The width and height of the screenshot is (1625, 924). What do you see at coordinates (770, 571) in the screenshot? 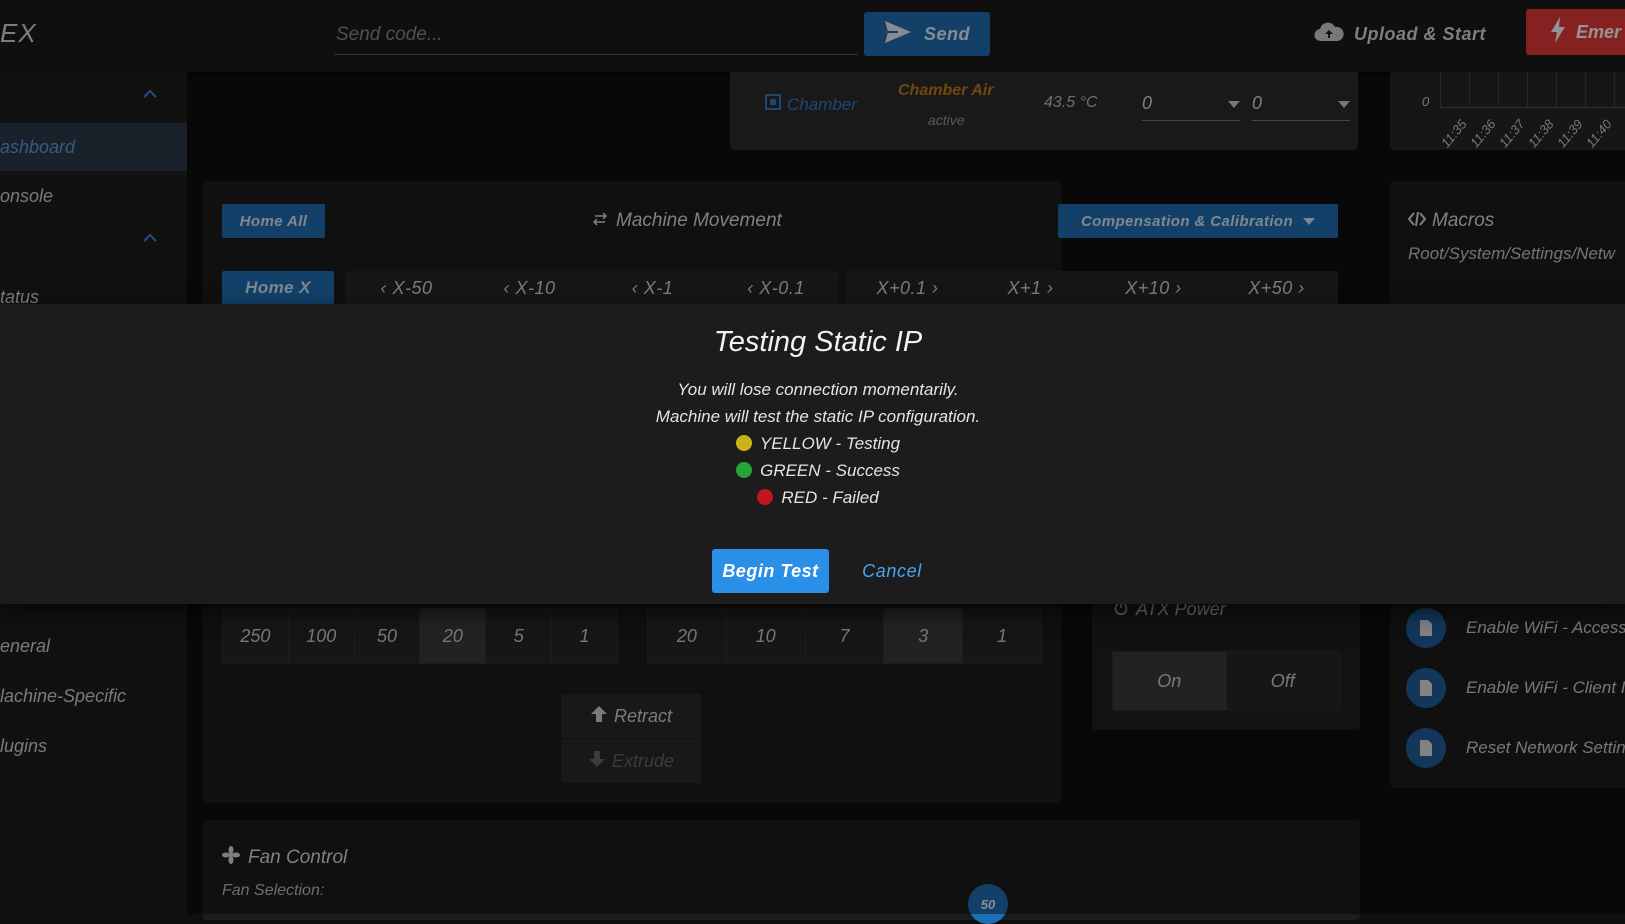
I see `begin-test-button: Begin Test` at bounding box center [770, 571].